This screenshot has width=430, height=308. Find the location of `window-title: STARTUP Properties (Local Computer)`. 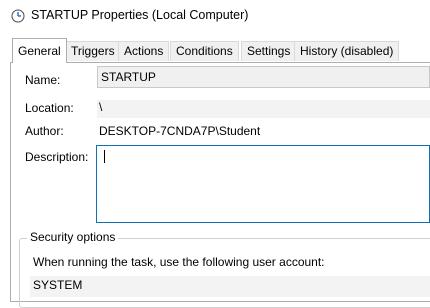

window-title: STARTUP Properties (Local Computer) is located at coordinates (140, 15).